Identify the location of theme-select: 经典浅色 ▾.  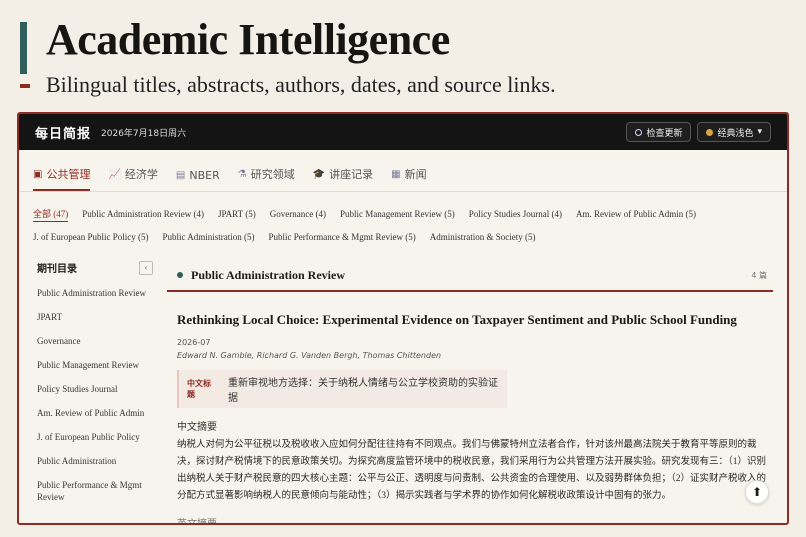
(734, 132).